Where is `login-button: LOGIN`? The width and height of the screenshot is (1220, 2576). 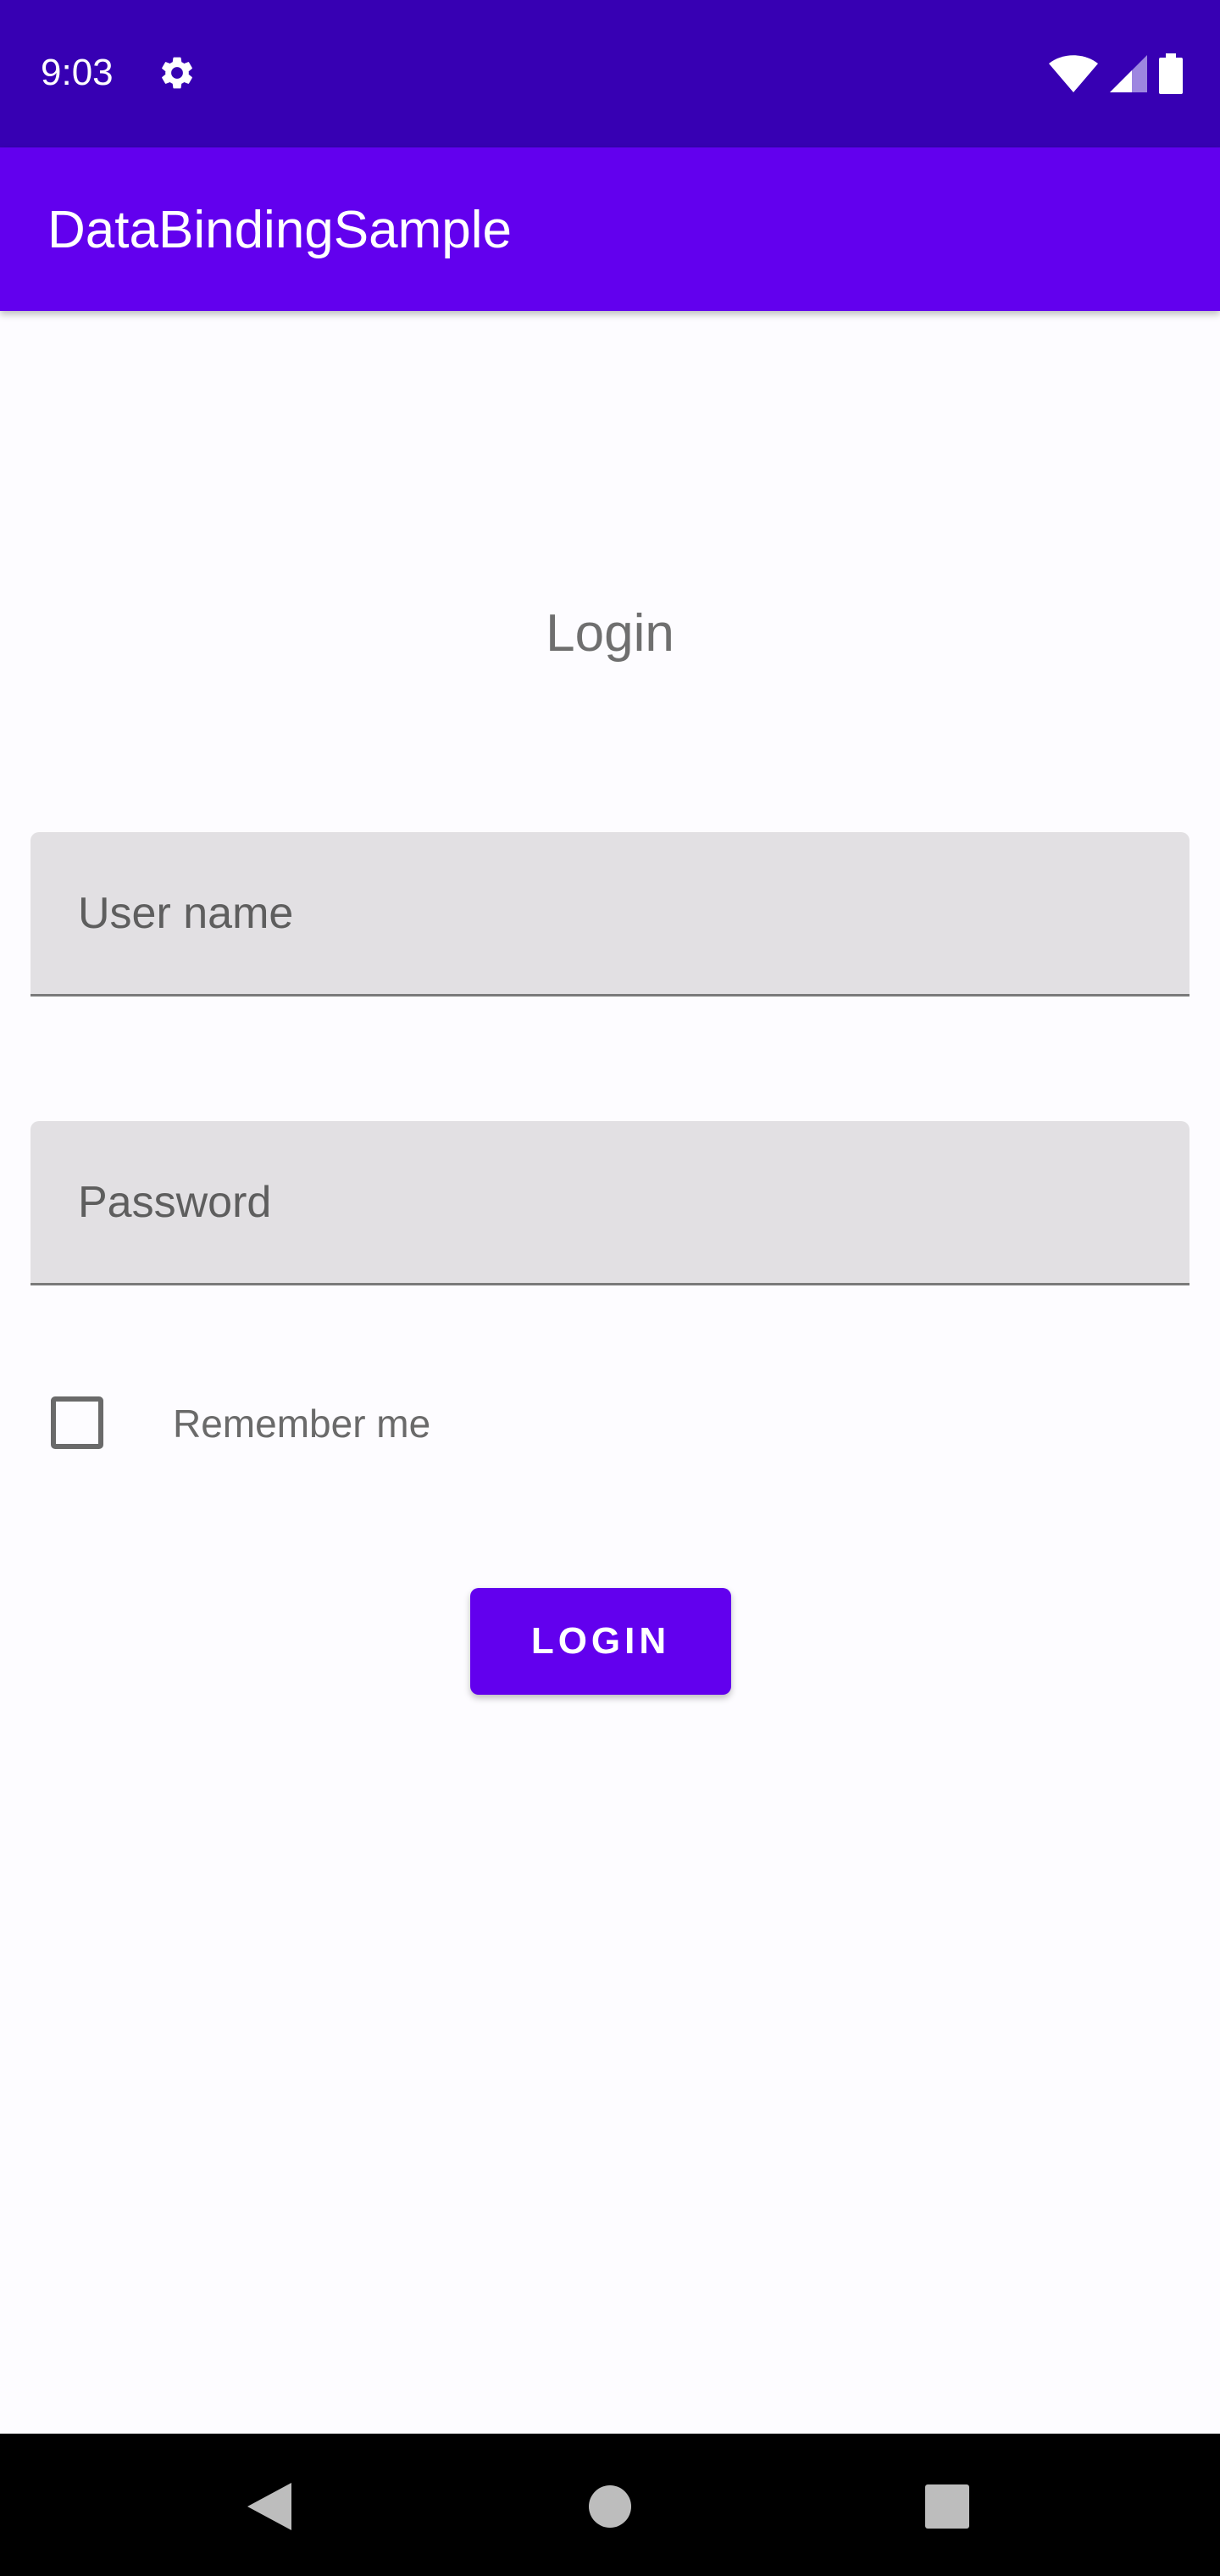
login-button: LOGIN is located at coordinates (600, 1641).